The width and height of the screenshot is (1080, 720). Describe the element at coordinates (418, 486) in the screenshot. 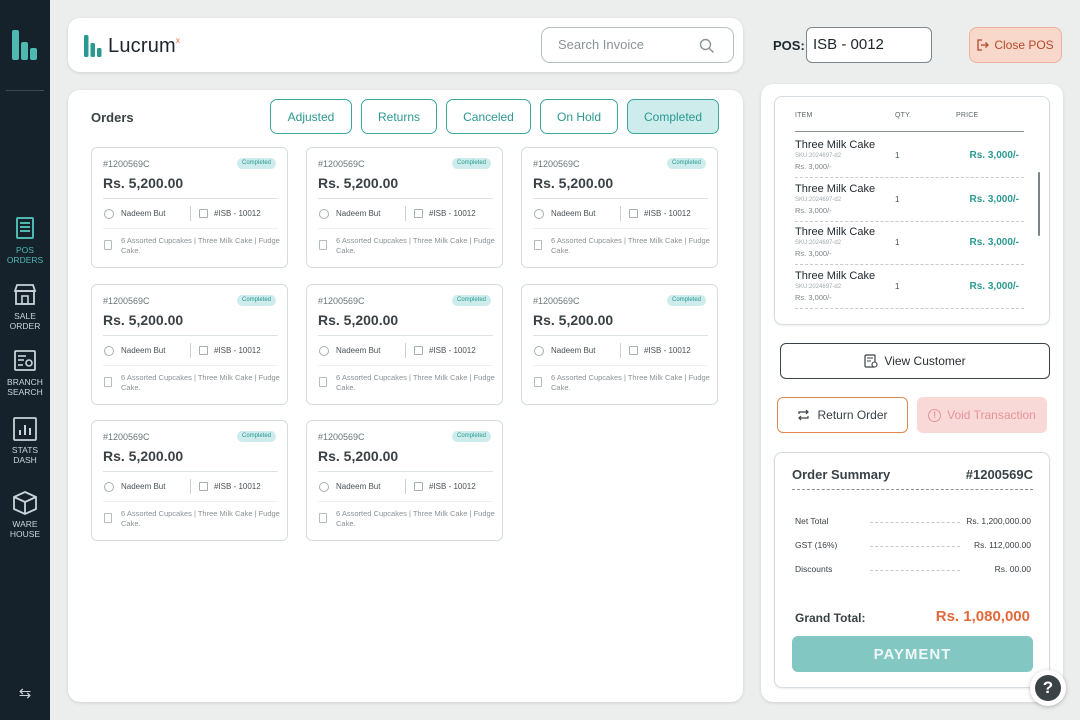

I see `register-icon` at that location.